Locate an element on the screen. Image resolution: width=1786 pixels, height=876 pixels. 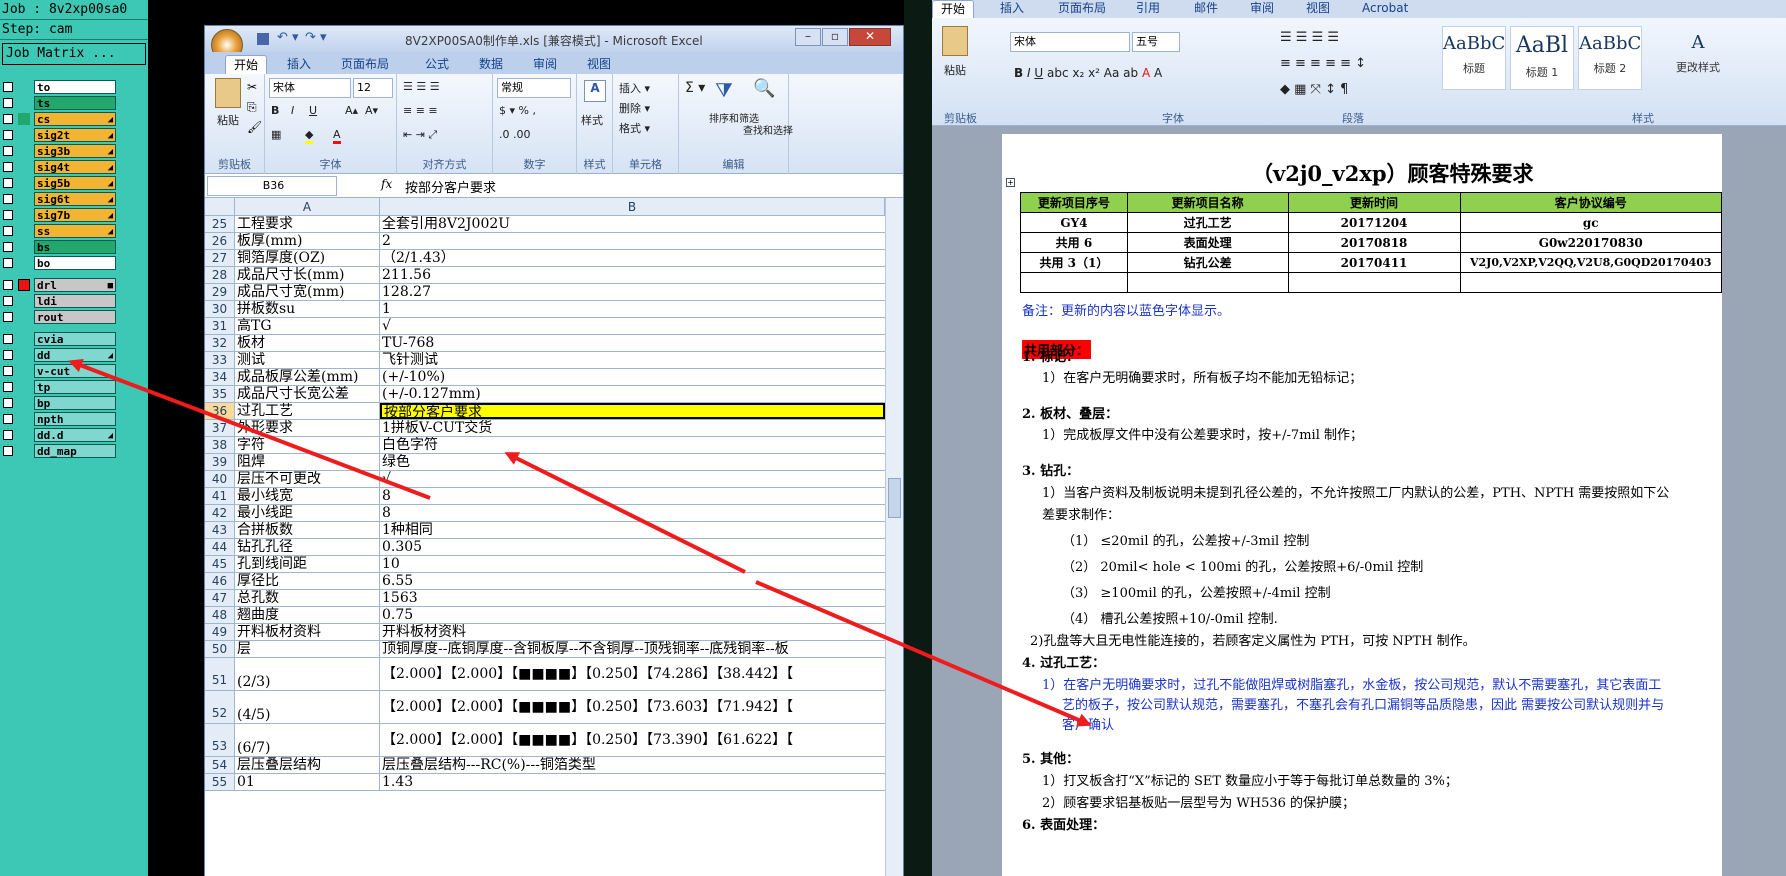
arrow-to-b36 is located at coordinates (625, 513).